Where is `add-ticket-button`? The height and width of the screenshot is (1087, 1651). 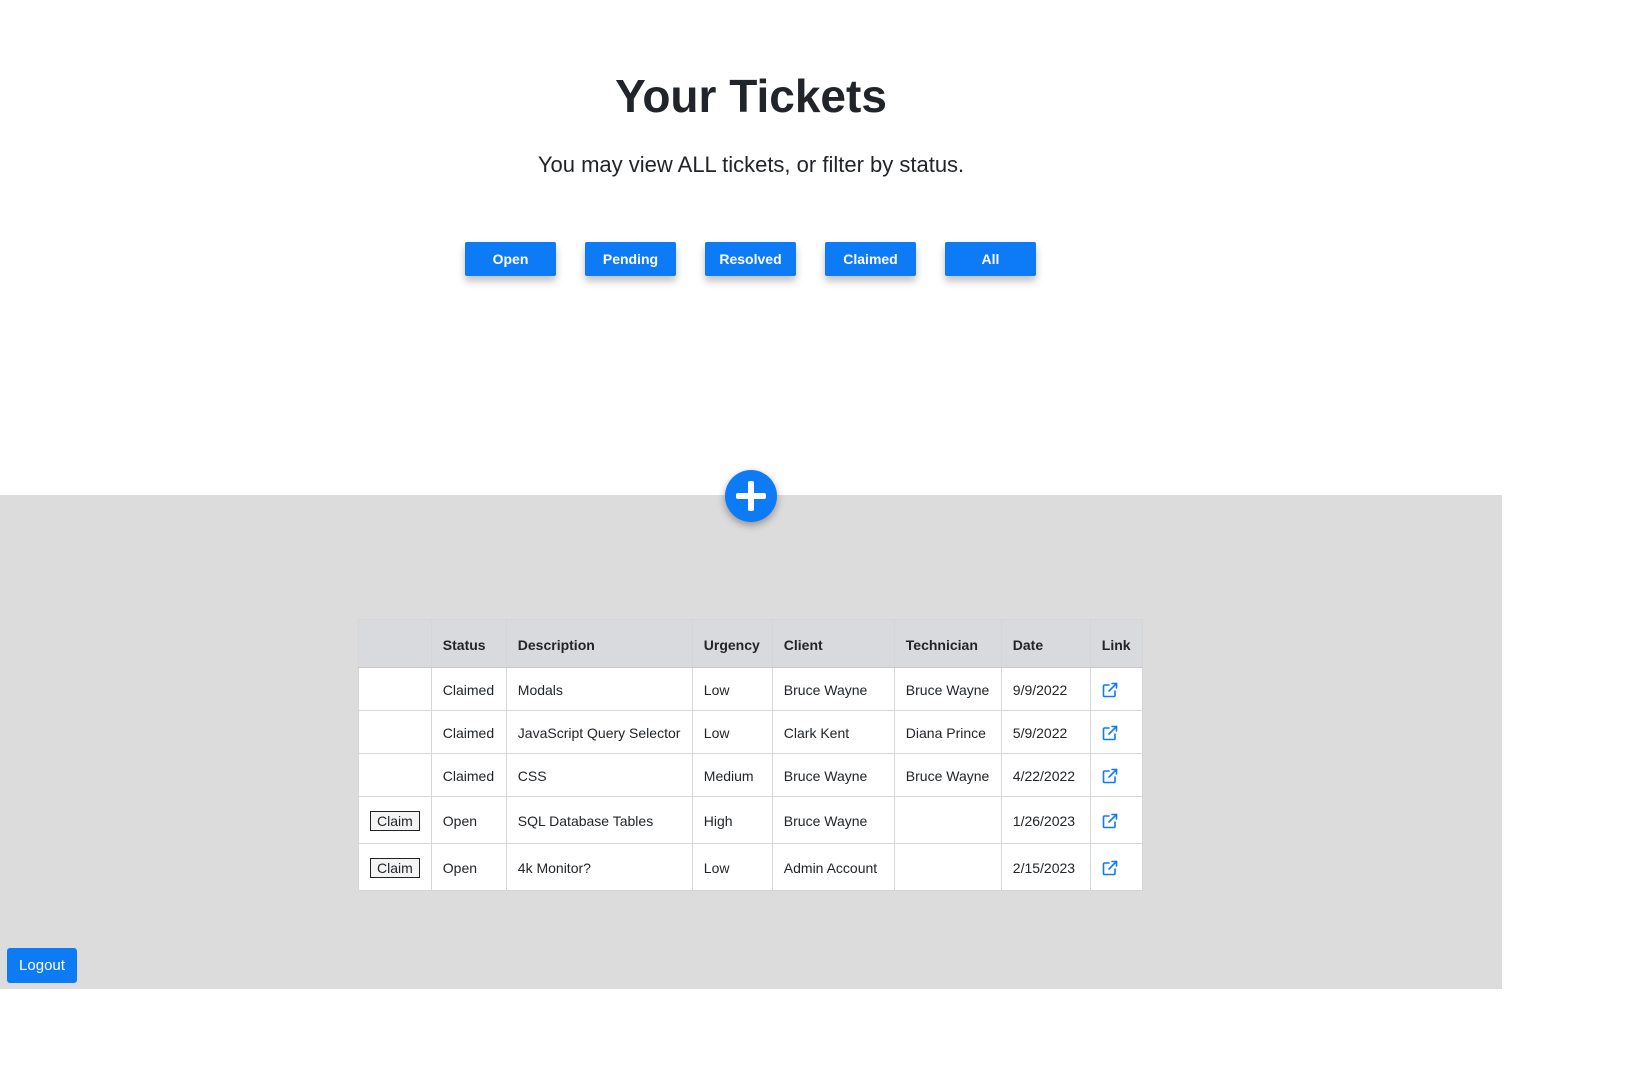
add-ticket-button is located at coordinates (751, 496).